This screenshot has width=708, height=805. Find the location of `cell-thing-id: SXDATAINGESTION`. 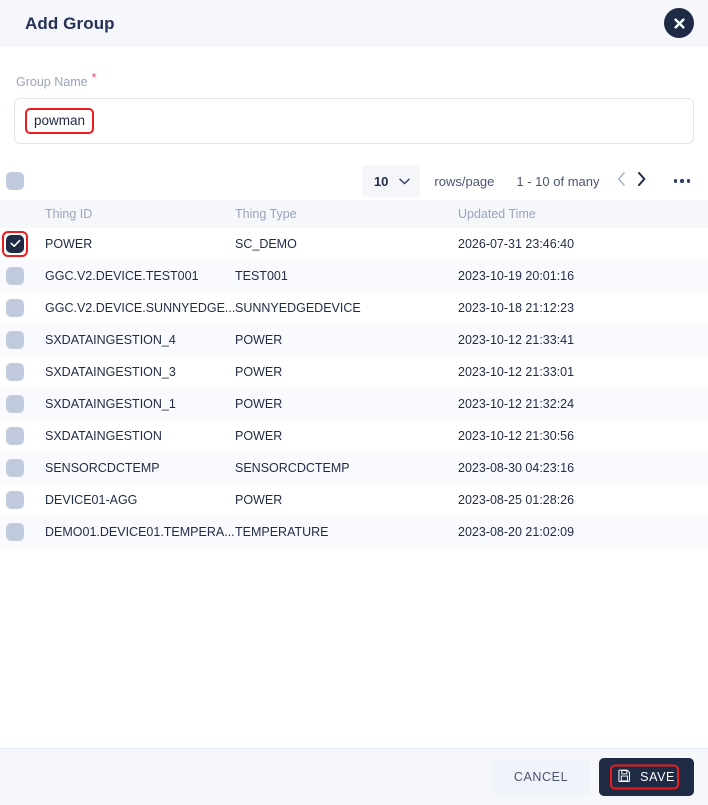

cell-thing-id: SXDATAINGESTION is located at coordinates (103, 436).